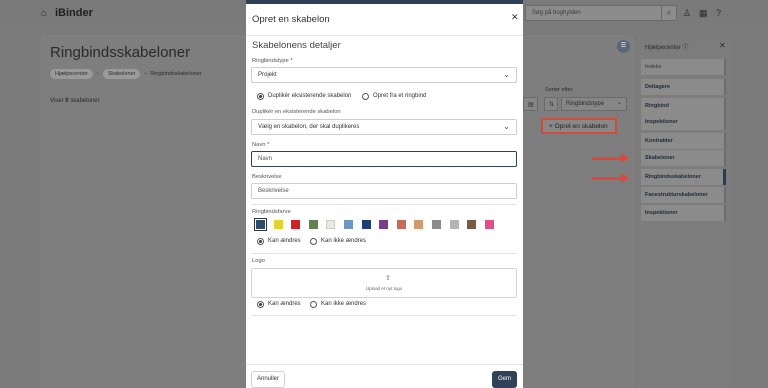 This screenshot has width=768, height=388. I want to click on description-input: Beskrivelse, so click(384, 191).